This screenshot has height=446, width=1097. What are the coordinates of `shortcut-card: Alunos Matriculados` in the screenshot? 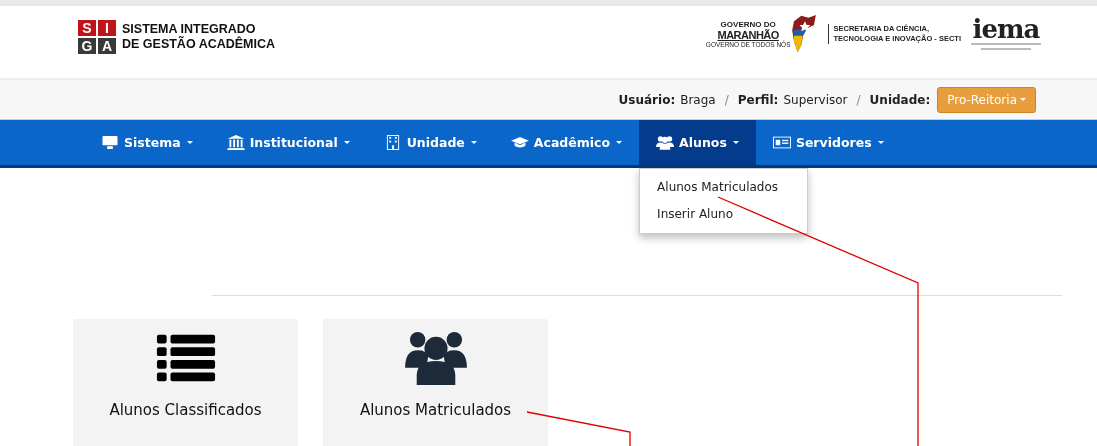 It's located at (435, 382).